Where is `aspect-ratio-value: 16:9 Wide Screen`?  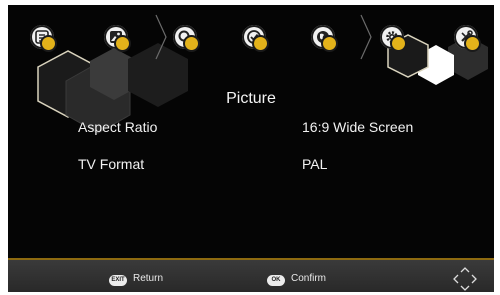 aspect-ratio-value: 16:9 Wide Screen is located at coordinates (357, 127).